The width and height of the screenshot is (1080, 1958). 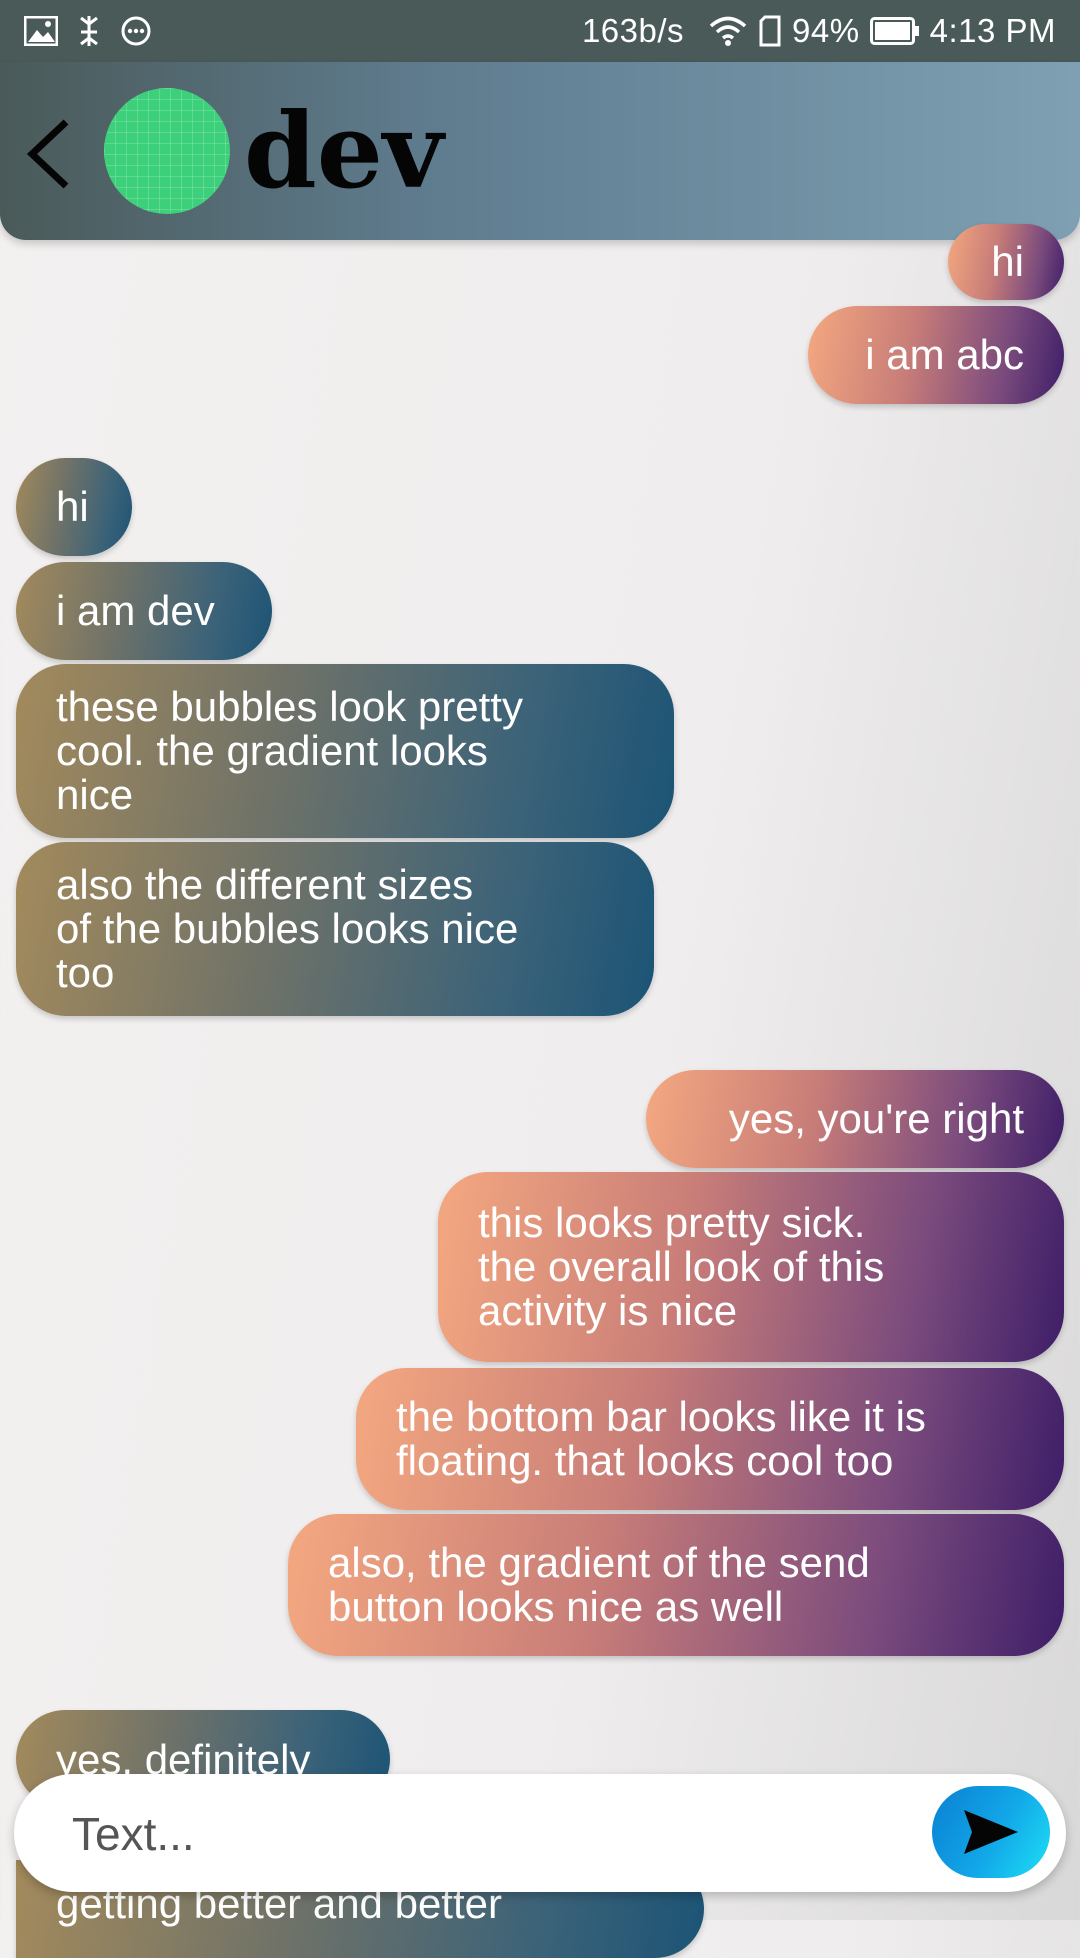 I want to click on contact-name: dev, so click(x=344, y=150).